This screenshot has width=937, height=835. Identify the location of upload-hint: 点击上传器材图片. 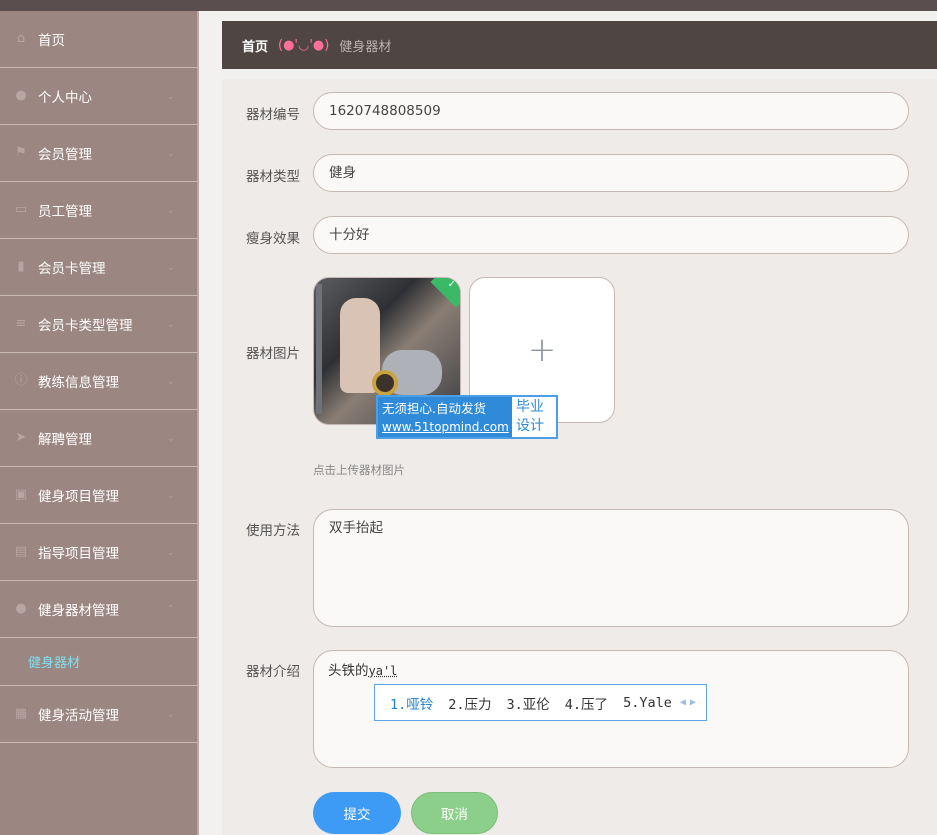
(359, 470).